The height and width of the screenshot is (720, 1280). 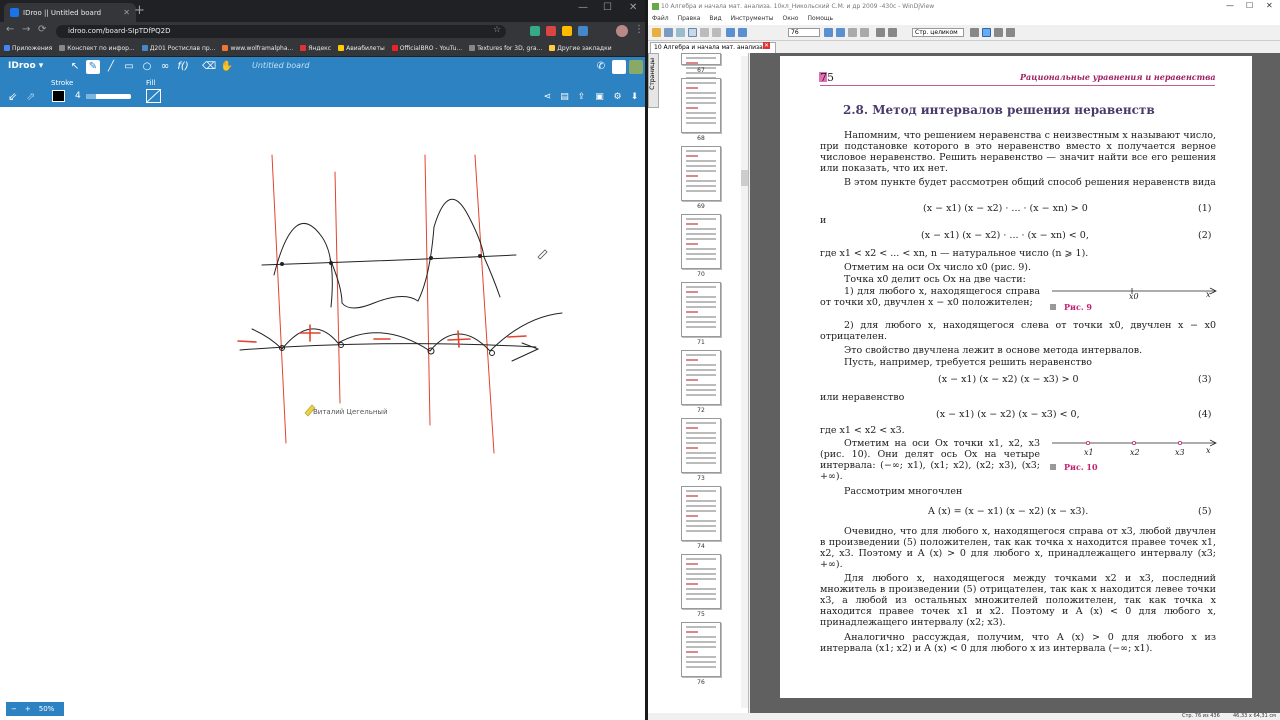 I want to click on prev-page-icon, so click(x=742, y=32).